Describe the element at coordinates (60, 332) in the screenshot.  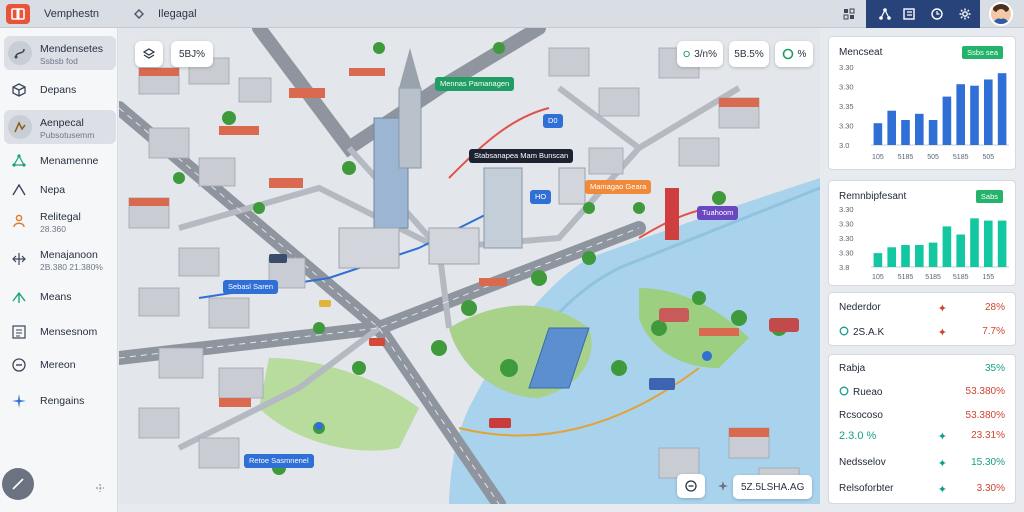
I see `sidebar-item-mensesnom: Mensesnom` at that location.